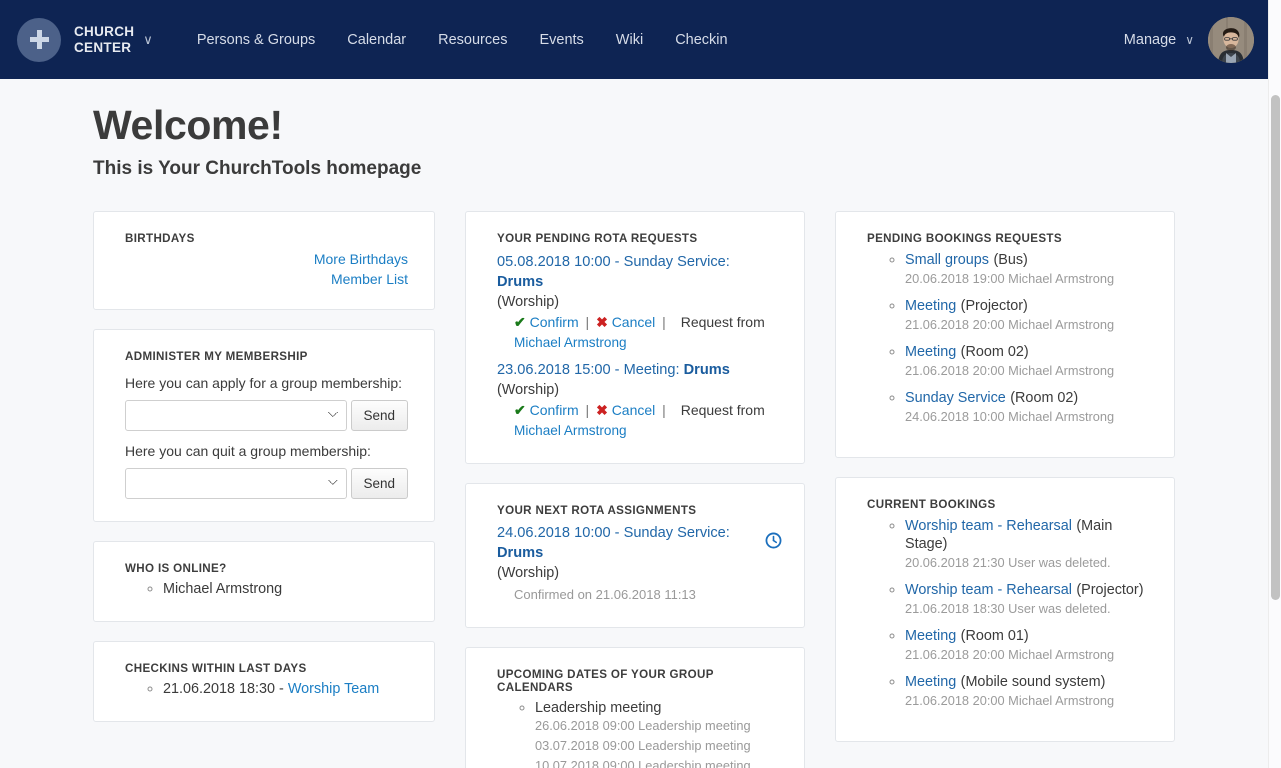 The width and height of the screenshot is (1281, 768). I want to click on booking-resource: (Room 01), so click(994, 636).